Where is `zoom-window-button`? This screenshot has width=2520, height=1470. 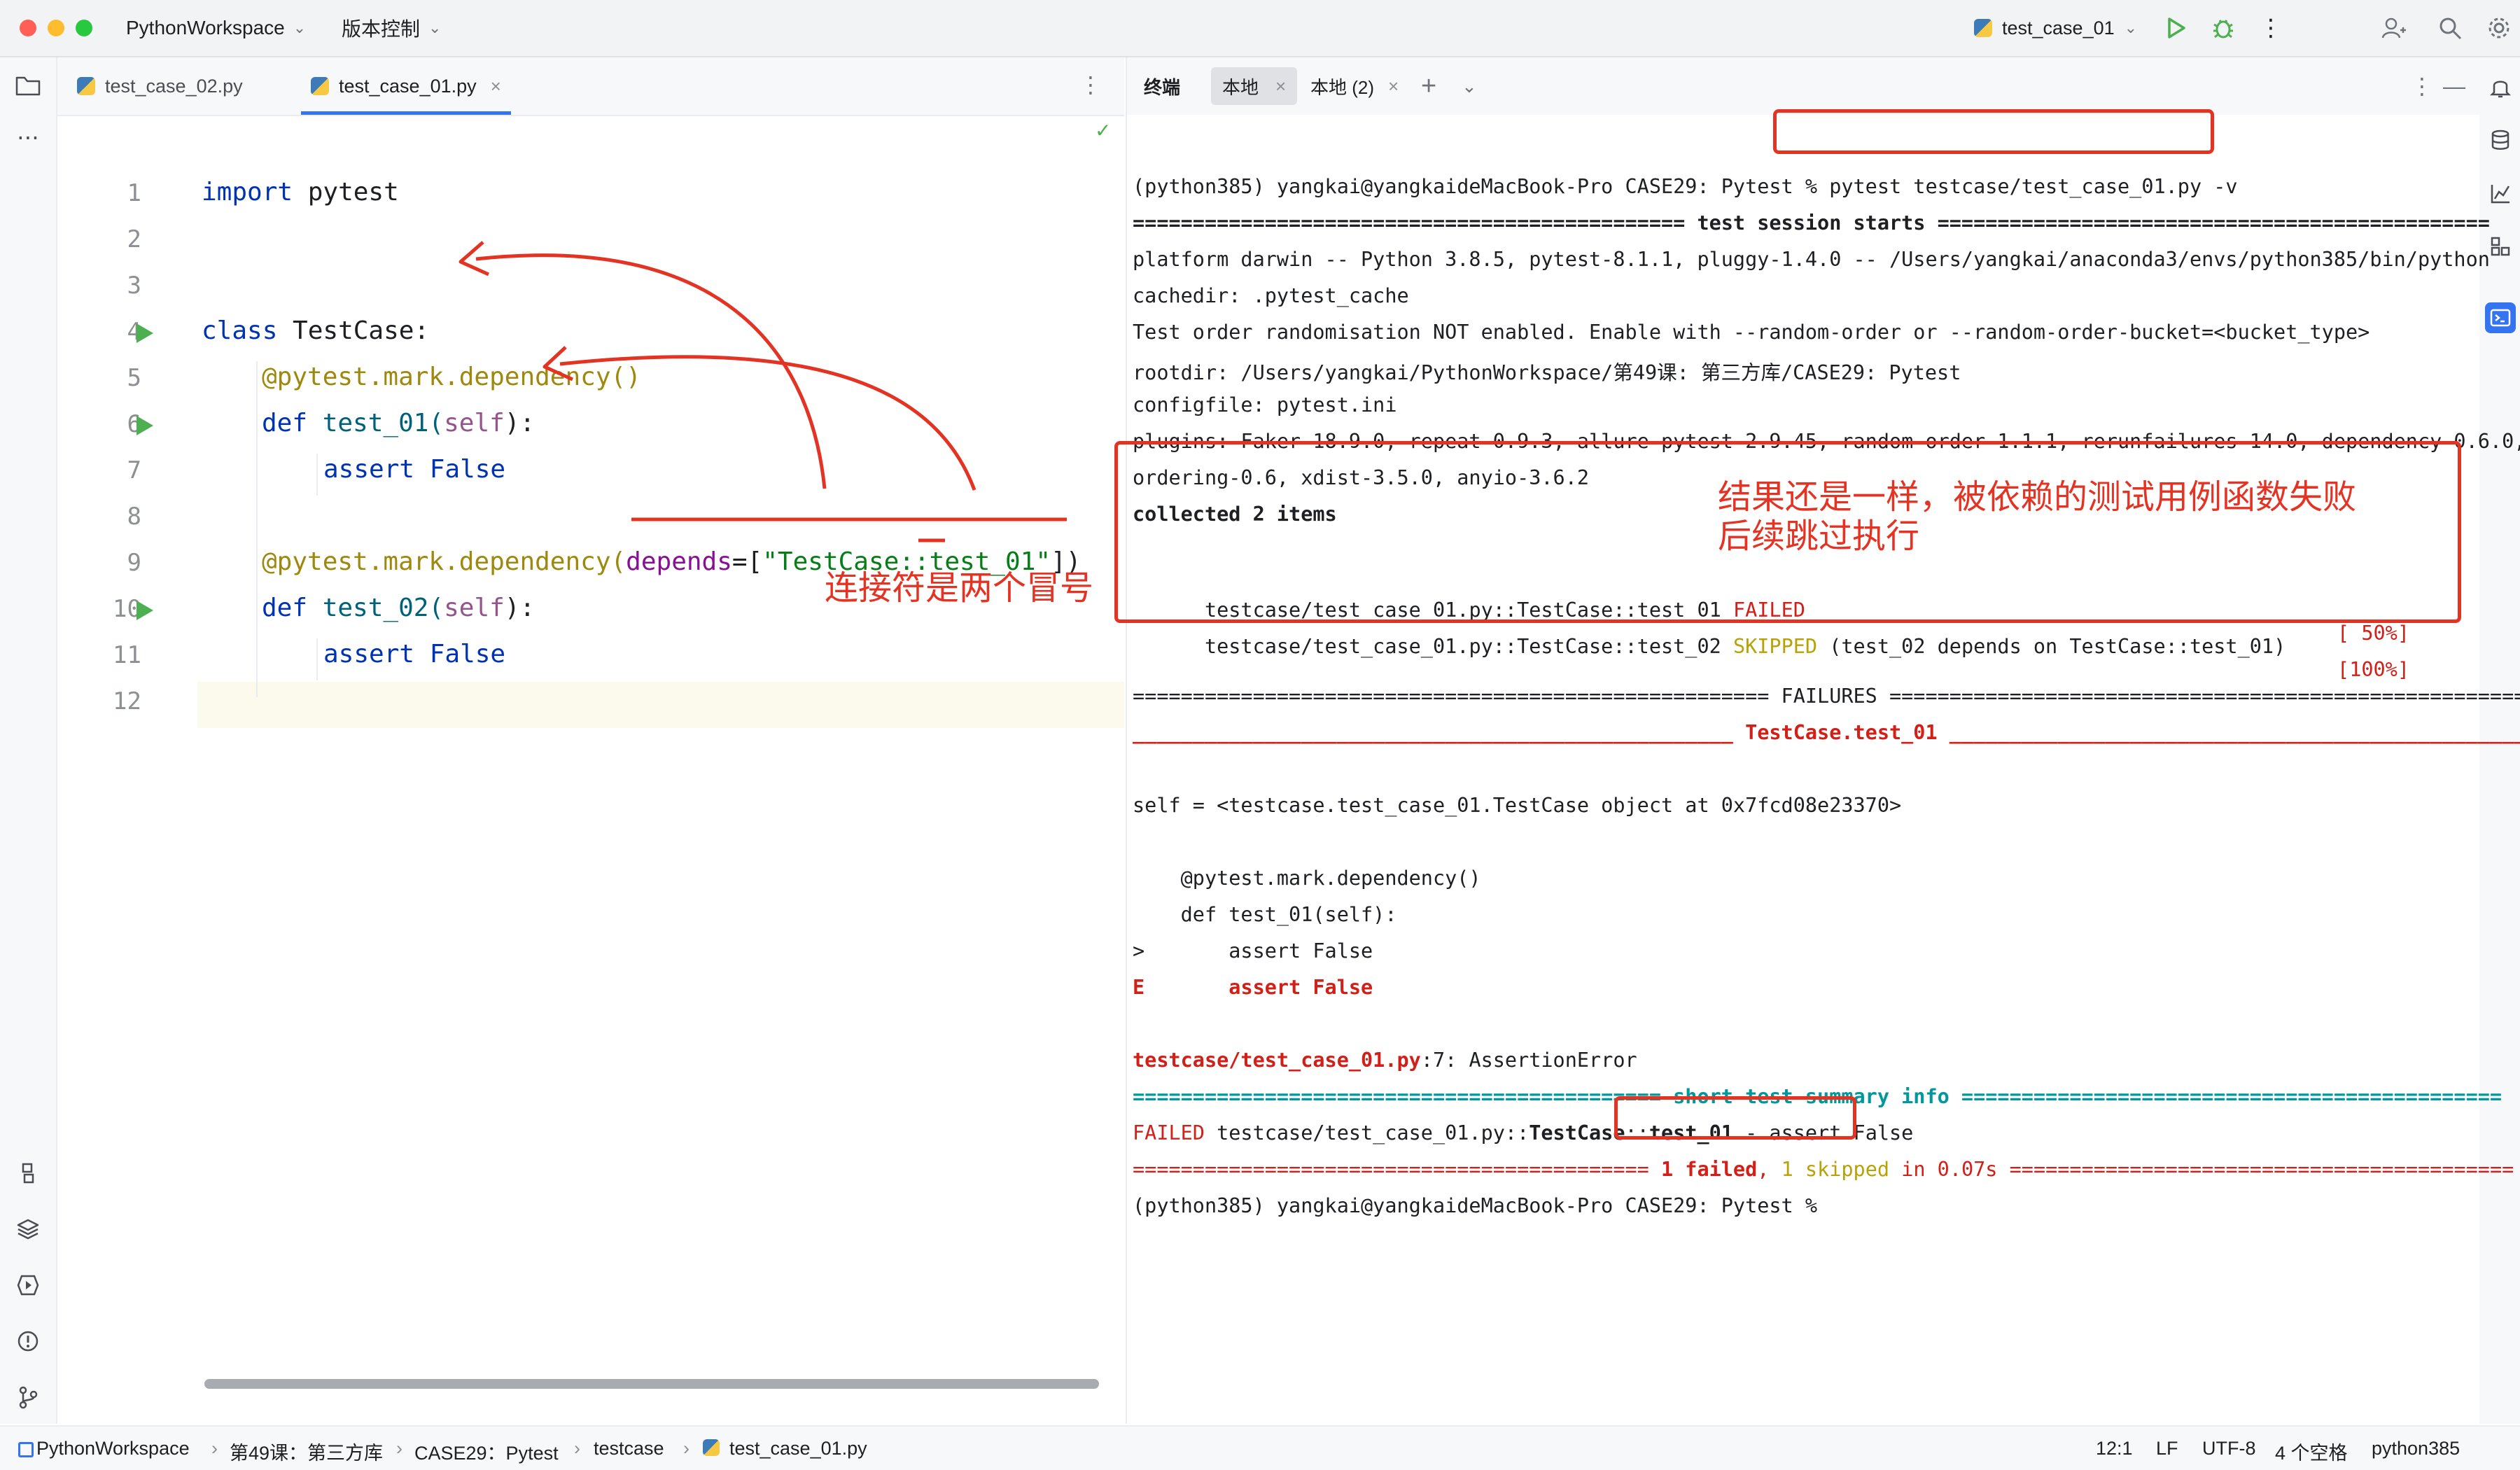
zoom-window-button is located at coordinates (84, 28).